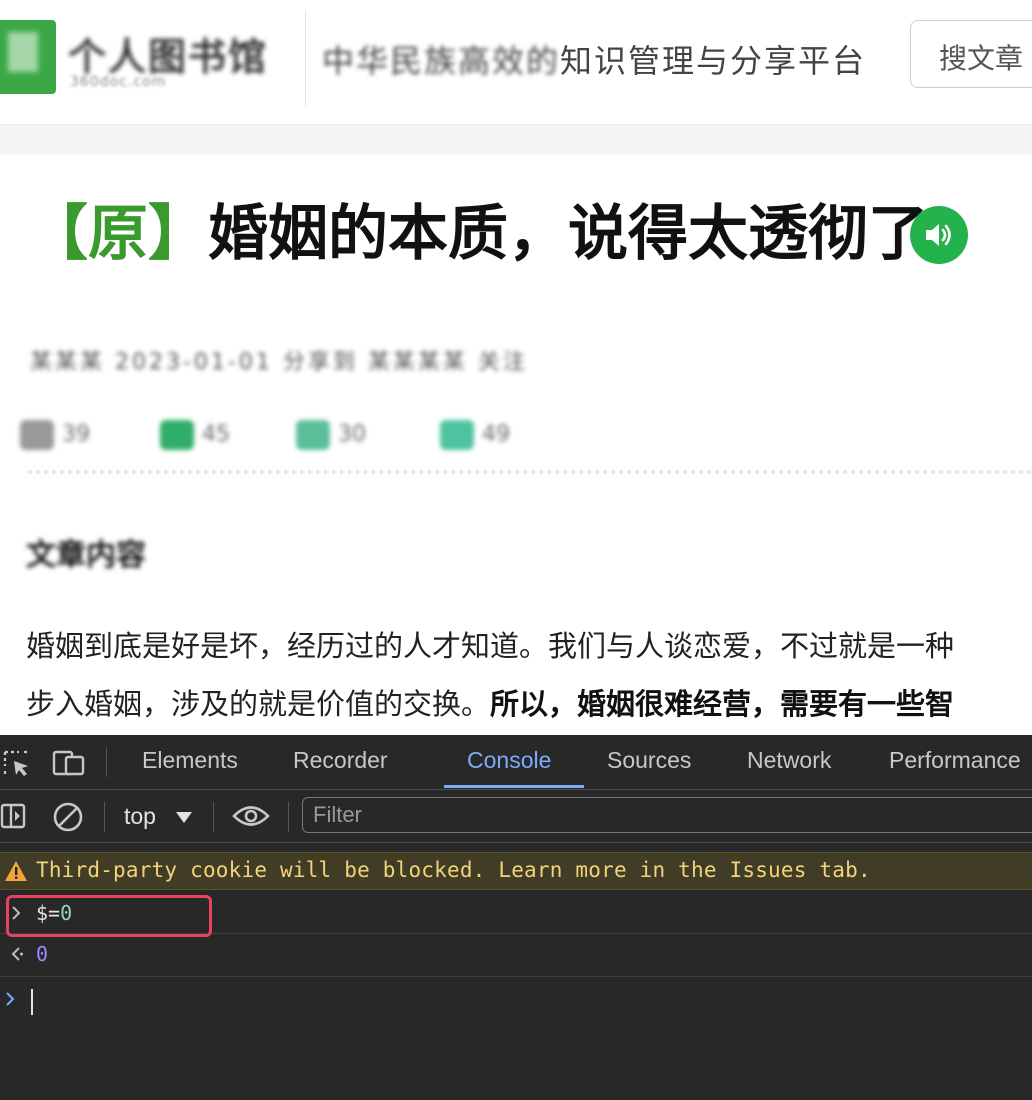 The height and width of the screenshot is (1100, 1032). I want to click on site-slogan: 中华民族高效的知识管理与分享平台, so click(594, 59).